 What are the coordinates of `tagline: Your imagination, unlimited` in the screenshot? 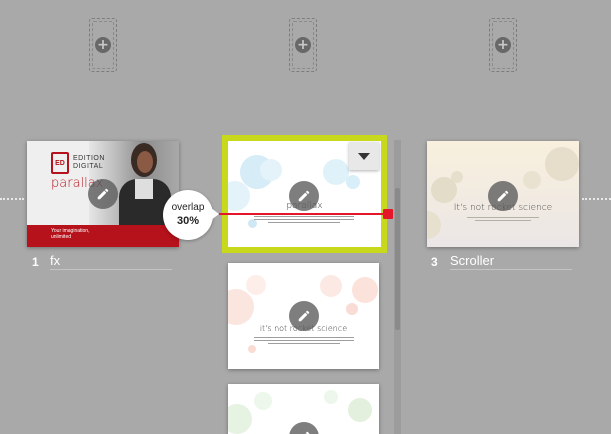 It's located at (70, 234).